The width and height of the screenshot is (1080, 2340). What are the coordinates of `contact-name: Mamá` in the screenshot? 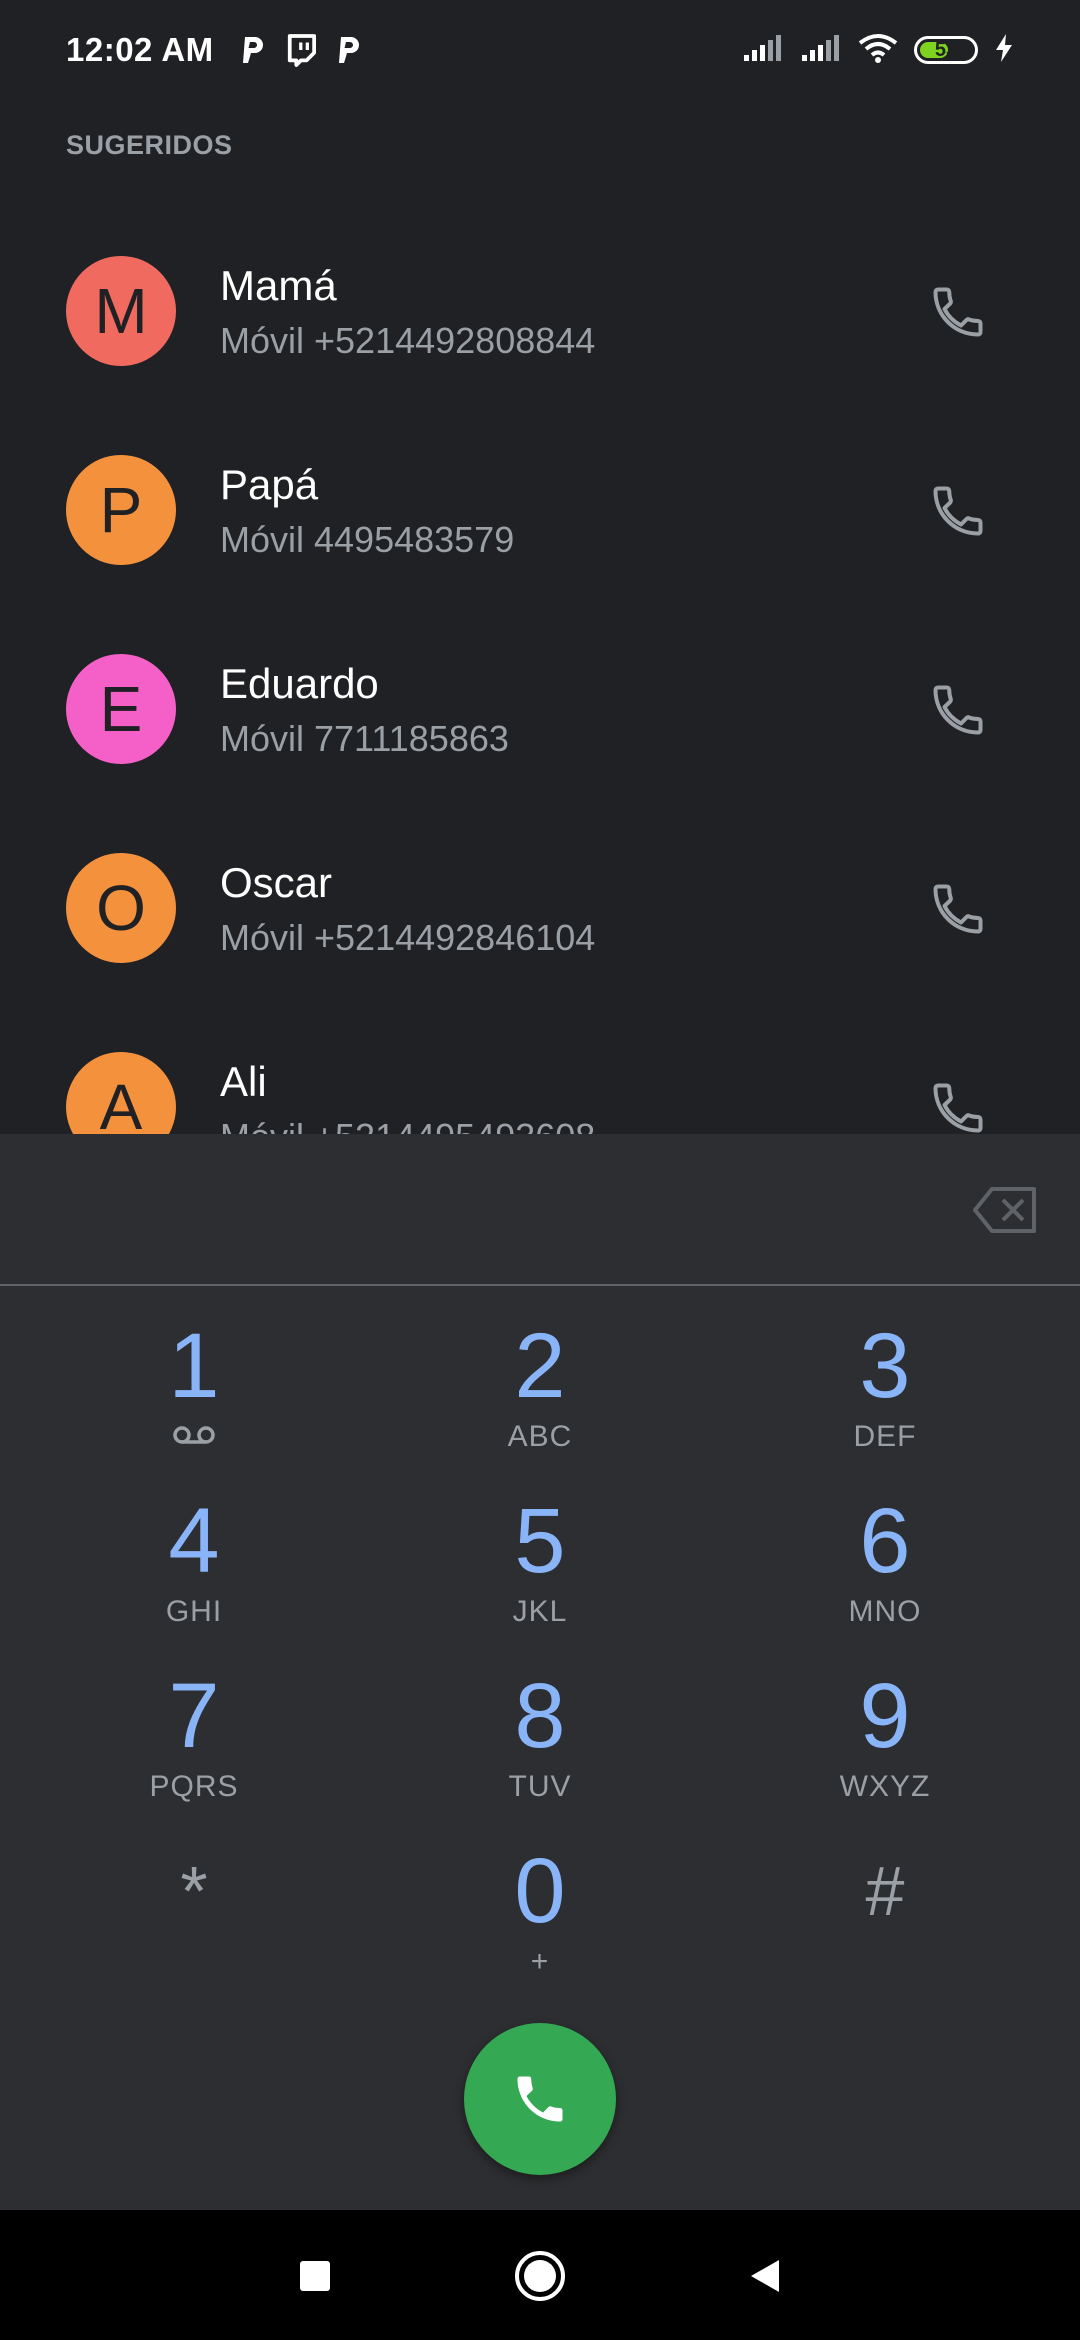 It's located at (278, 285).